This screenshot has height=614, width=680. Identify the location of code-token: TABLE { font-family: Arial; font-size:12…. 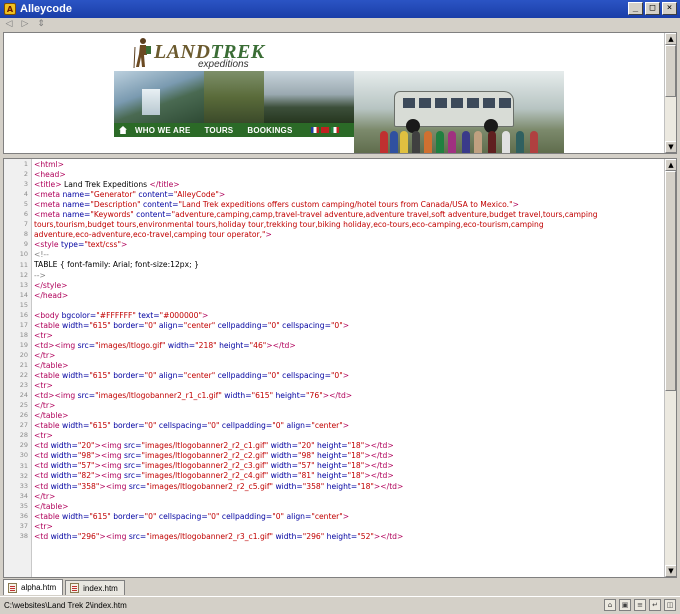
(116, 265).